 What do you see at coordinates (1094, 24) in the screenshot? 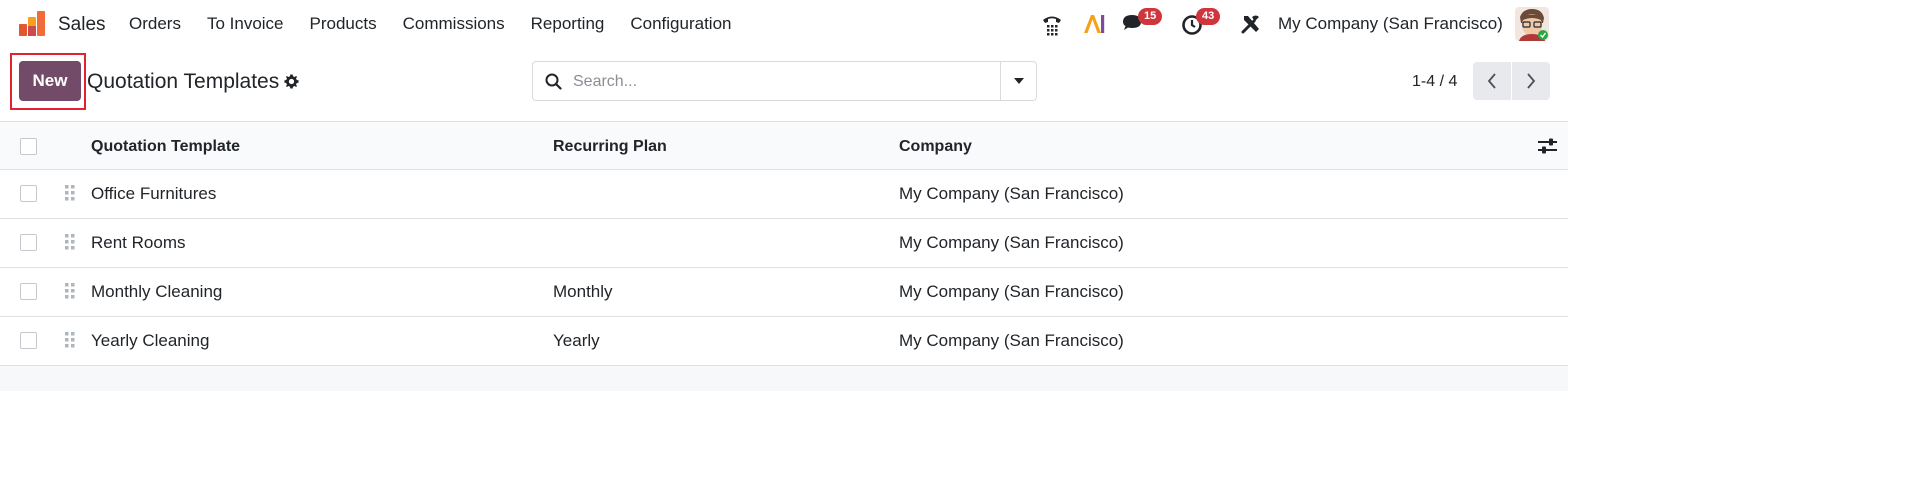
I see `ai-icon` at bounding box center [1094, 24].